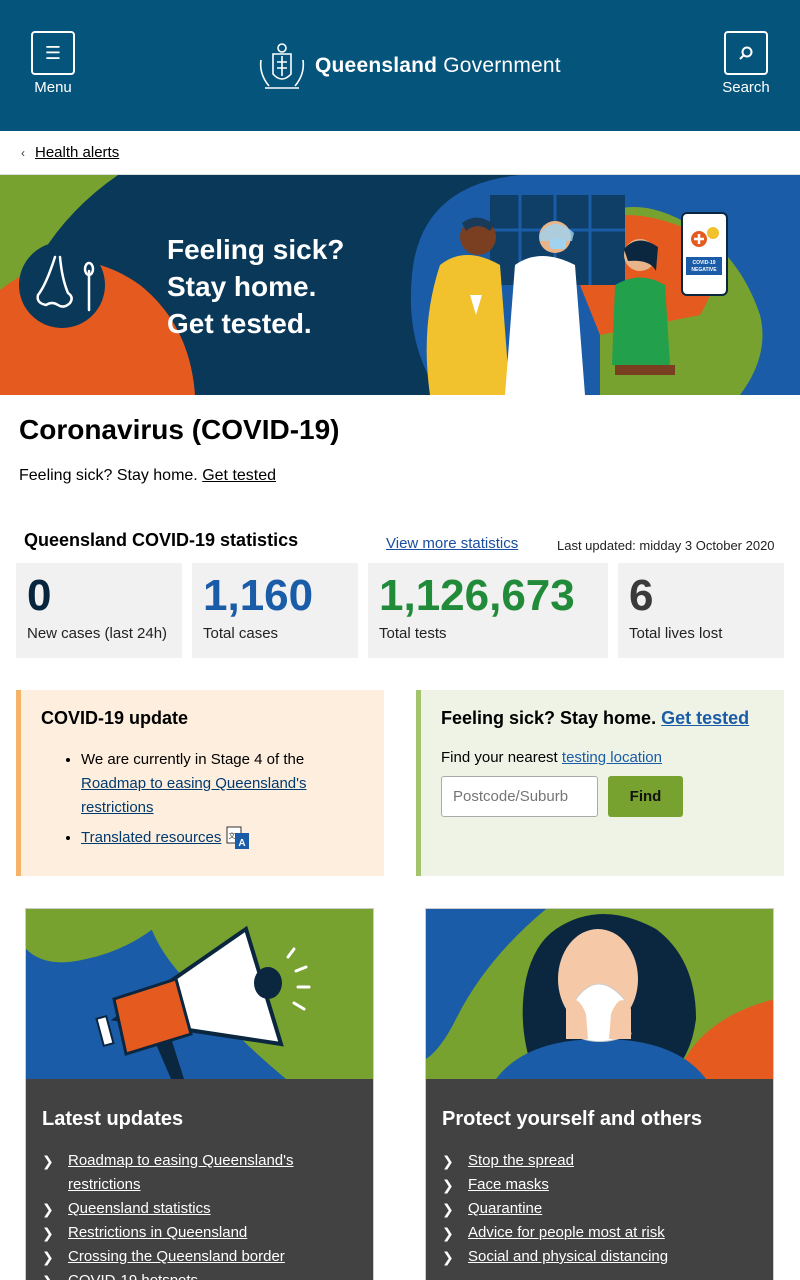 The width and height of the screenshot is (800, 1280). I want to click on list-item: ❯ COVID-19 hotspots, so click(197, 1274).